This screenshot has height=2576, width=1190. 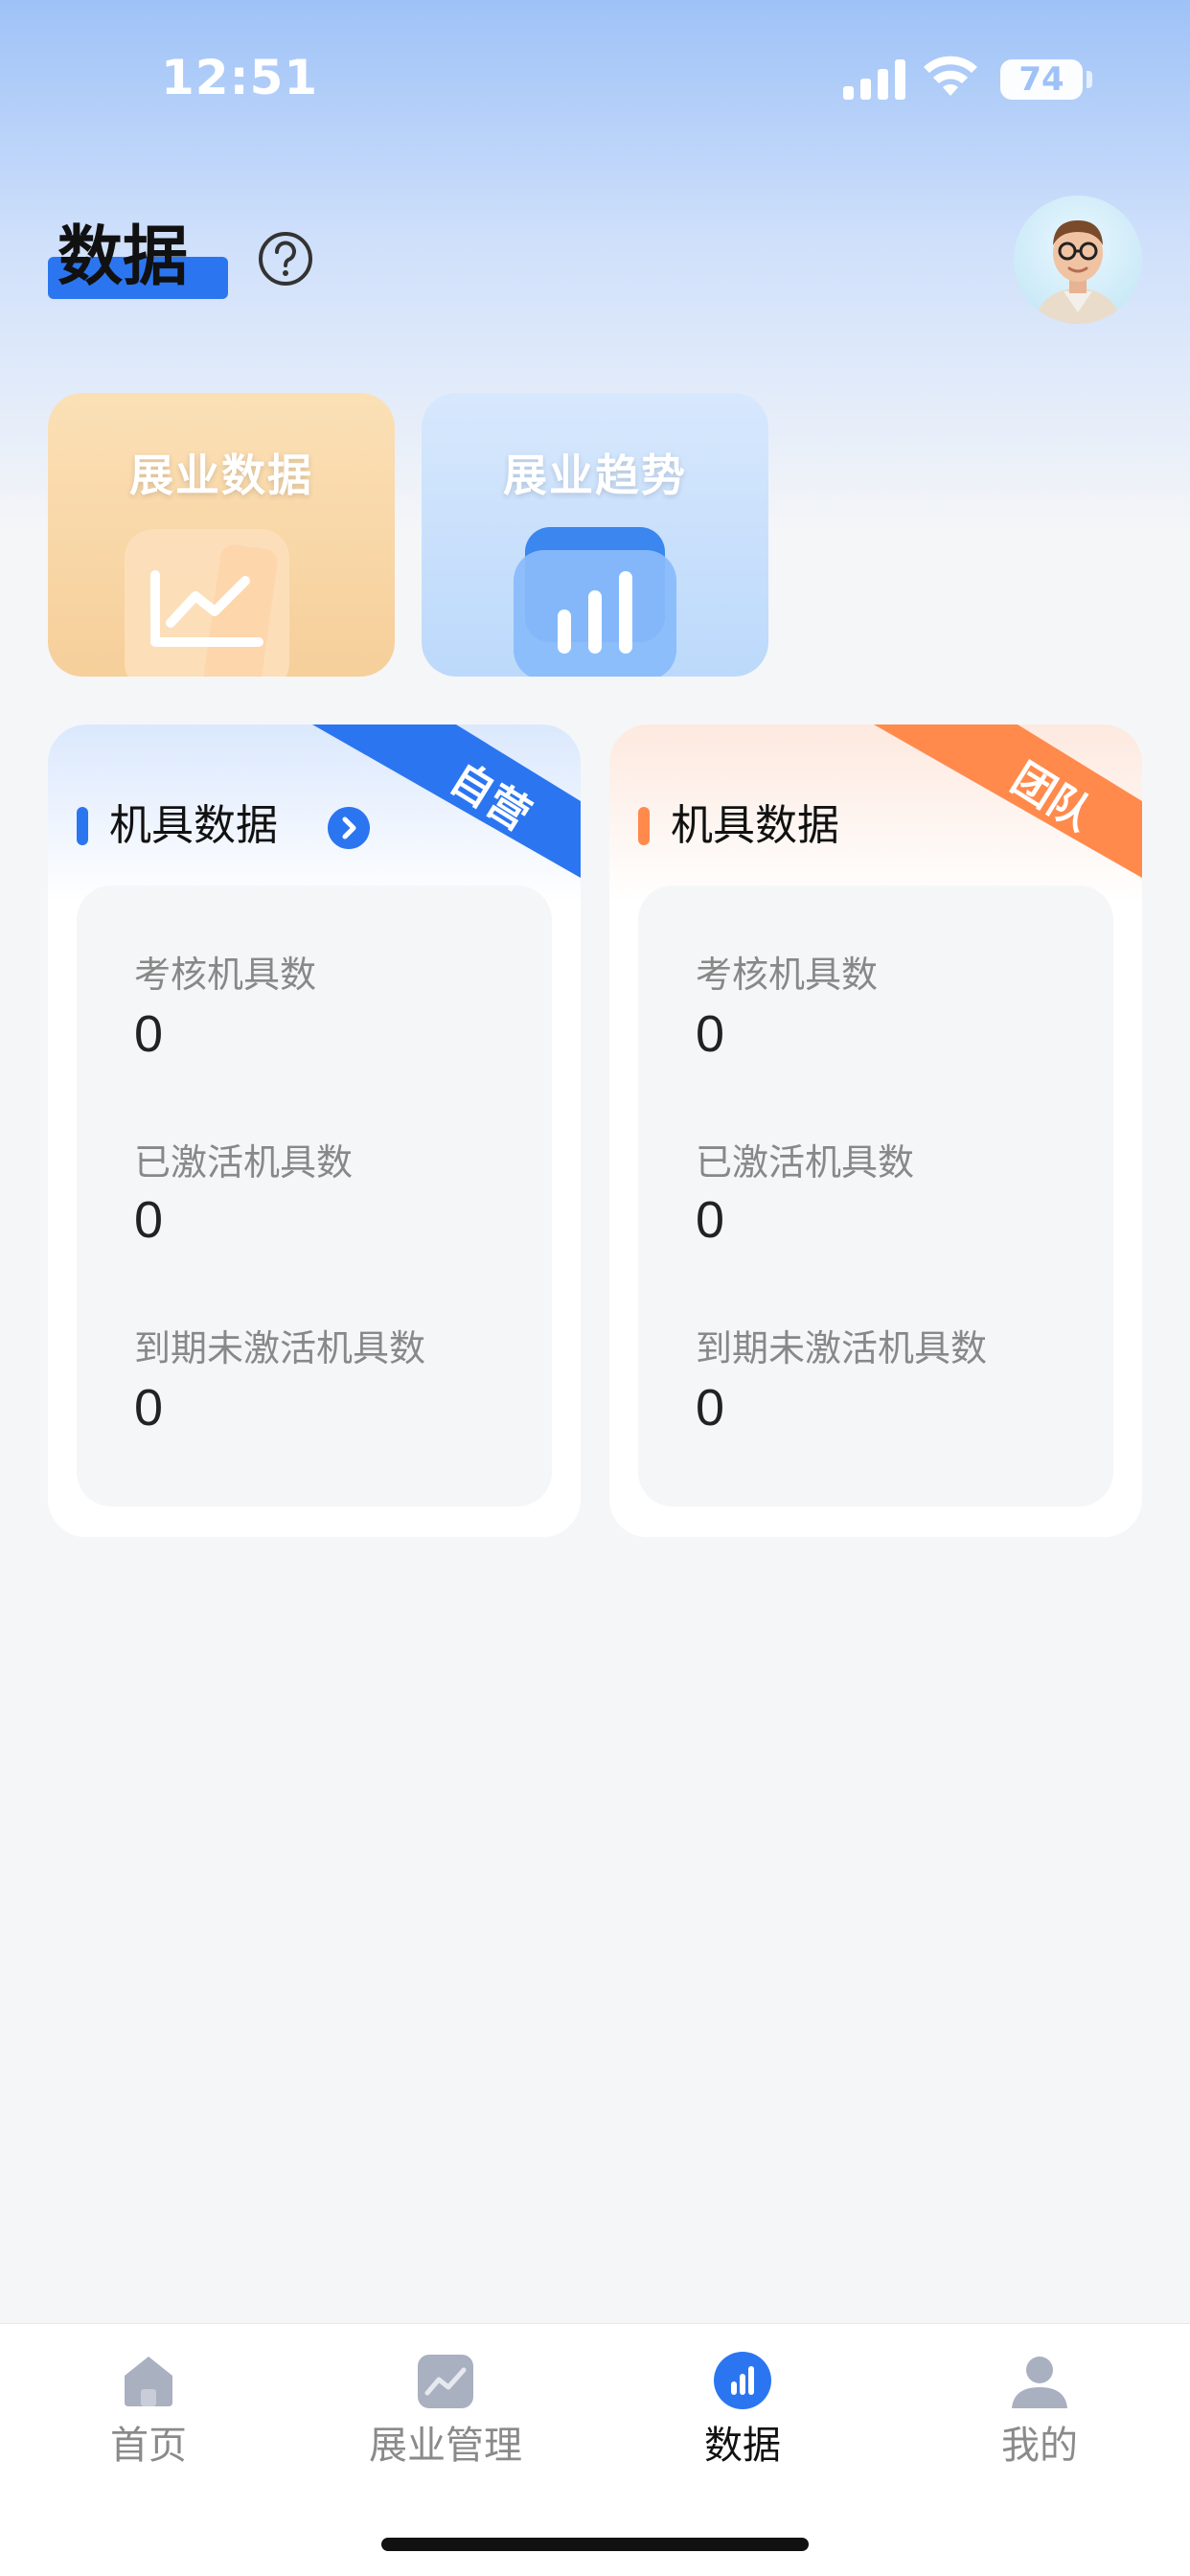 I want to click on page-title: 数据, so click(x=123, y=257).